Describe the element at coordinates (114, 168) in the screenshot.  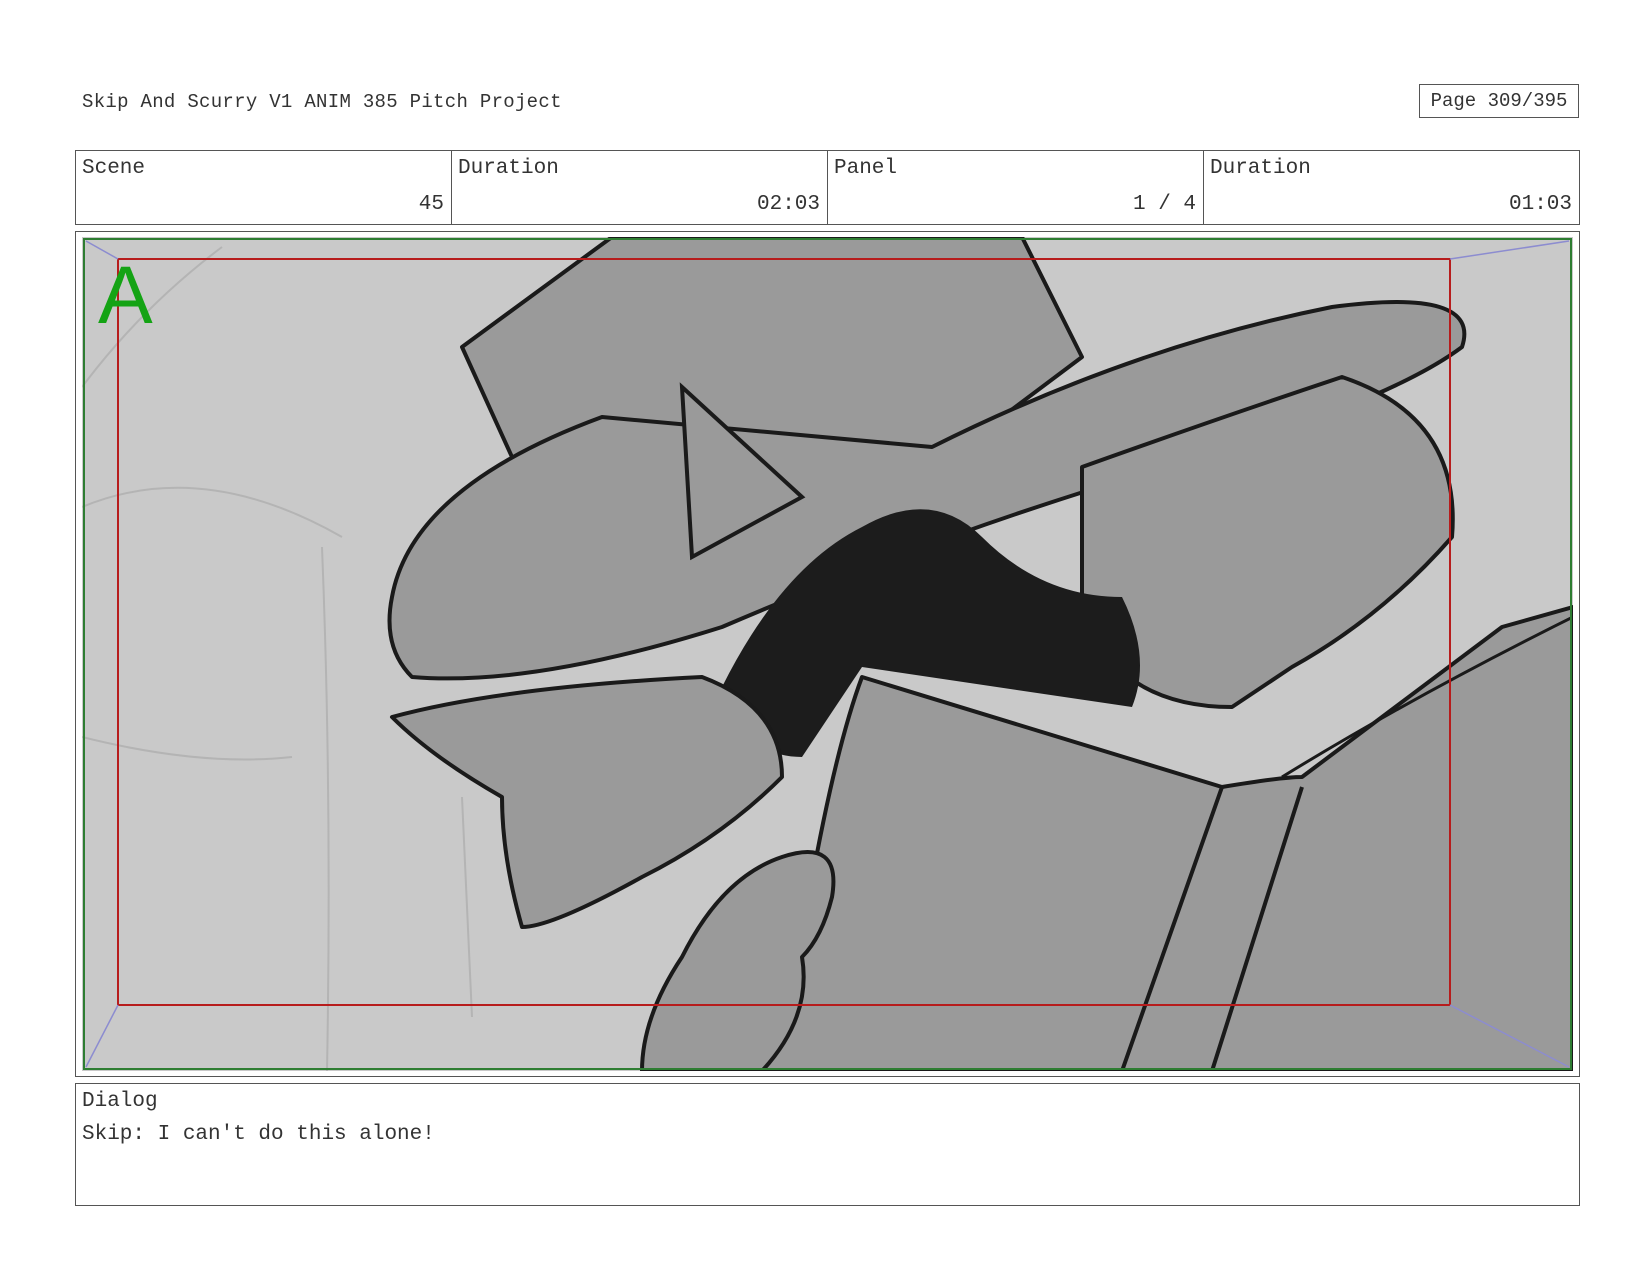
I see `scene-label: Scene` at that location.